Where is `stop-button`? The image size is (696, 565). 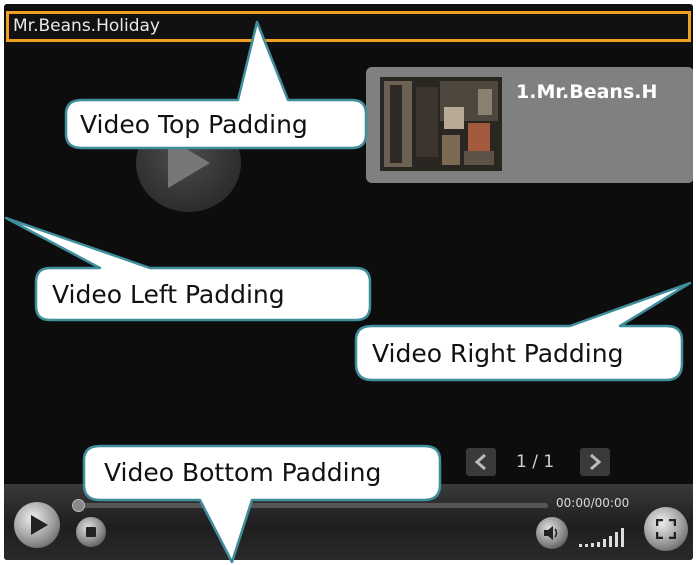
stop-button is located at coordinates (91, 532).